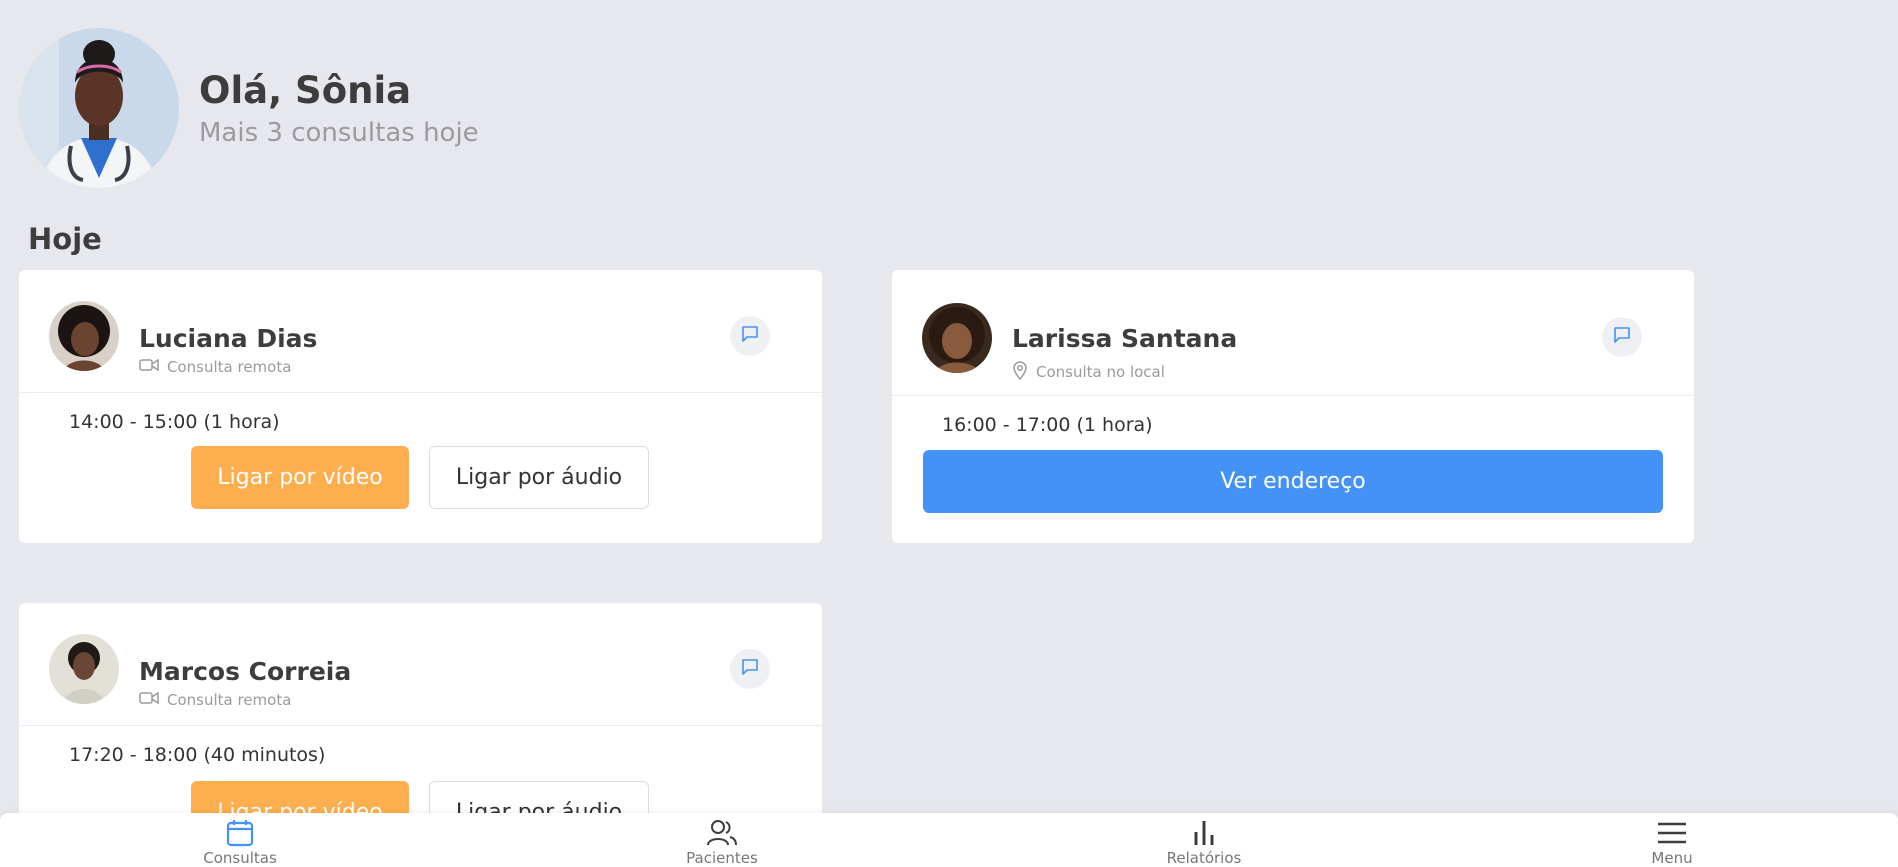 The width and height of the screenshot is (1898, 867). I want to click on users-icon, so click(722, 833).